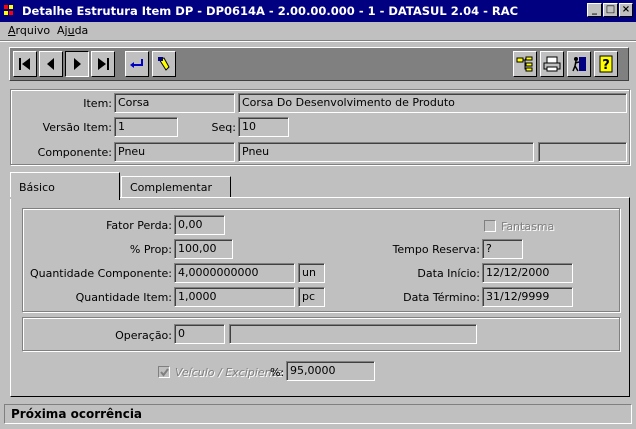  Describe the element at coordinates (65, 186) in the screenshot. I see `tab-basico: Básico` at that location.